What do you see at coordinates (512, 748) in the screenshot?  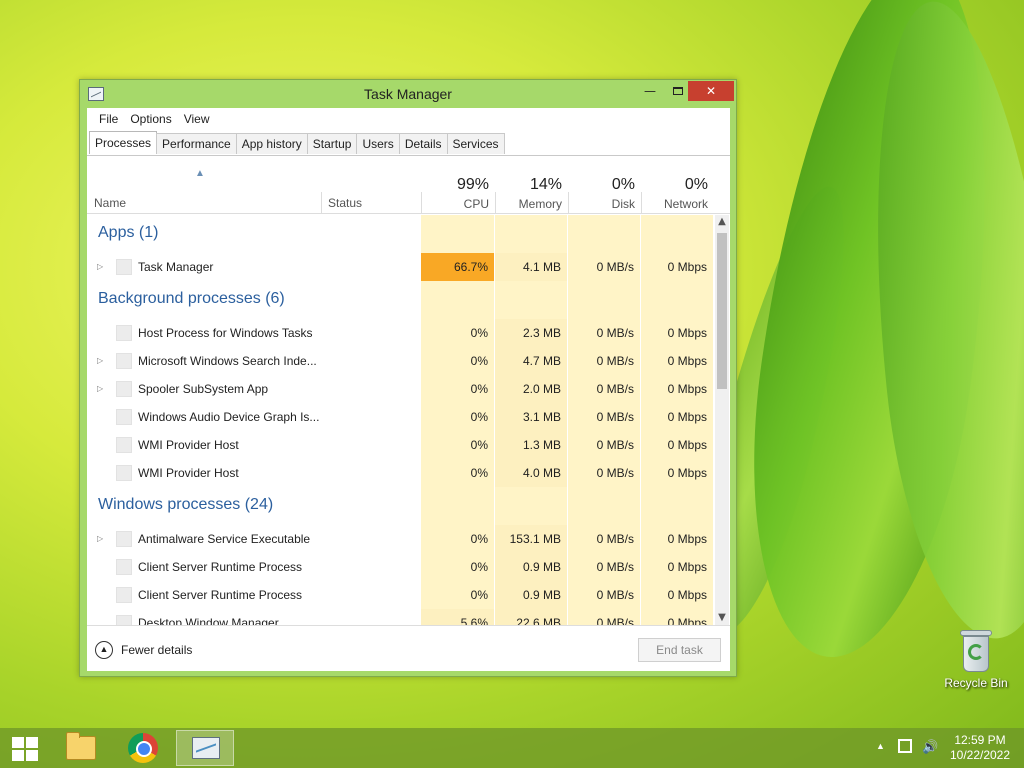 I see `taskbar: ▲ 🔊 12:59 PM 10/22/2022` at bounding box center [512, 748].